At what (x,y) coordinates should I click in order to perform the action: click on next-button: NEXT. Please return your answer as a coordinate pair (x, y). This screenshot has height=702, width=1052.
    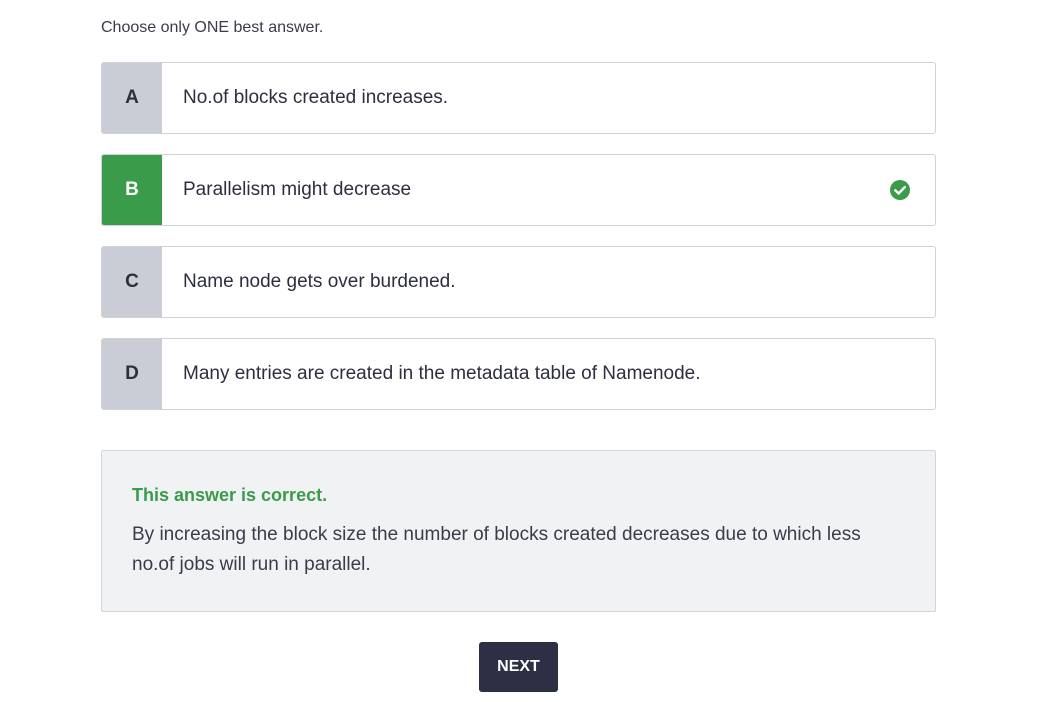
    Looking at the image, I should click on (518, 667).